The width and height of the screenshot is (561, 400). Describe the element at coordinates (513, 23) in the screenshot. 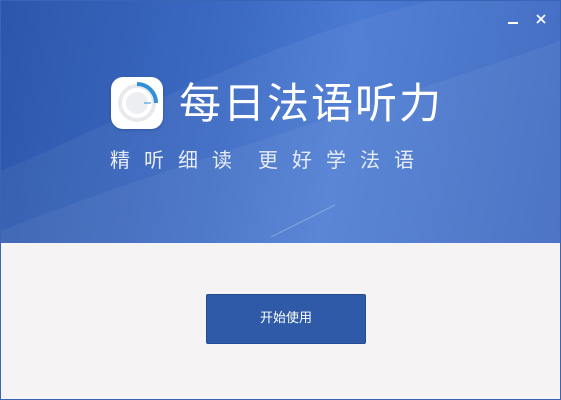

I see `minimize-icon` at that location.